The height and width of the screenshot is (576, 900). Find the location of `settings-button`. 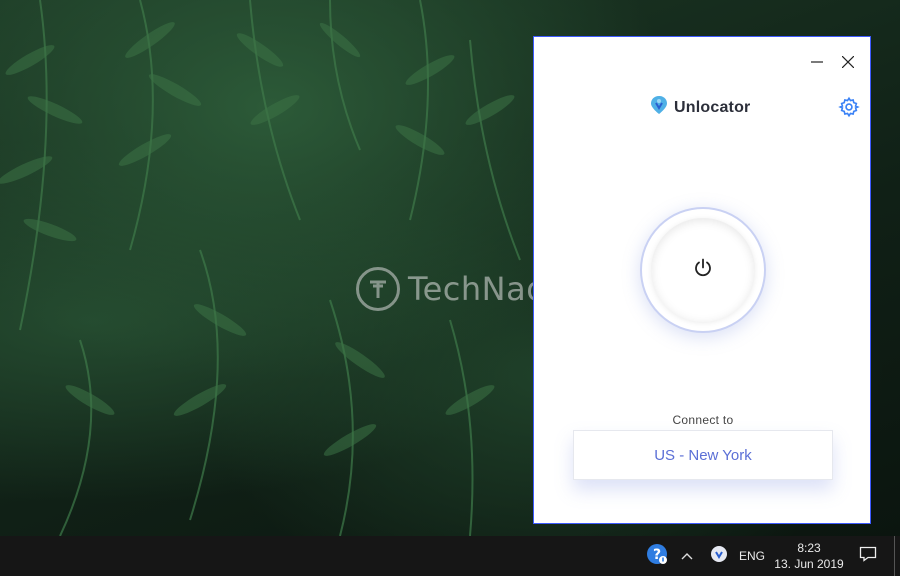

settings-button is located at coordinates (849, 107).